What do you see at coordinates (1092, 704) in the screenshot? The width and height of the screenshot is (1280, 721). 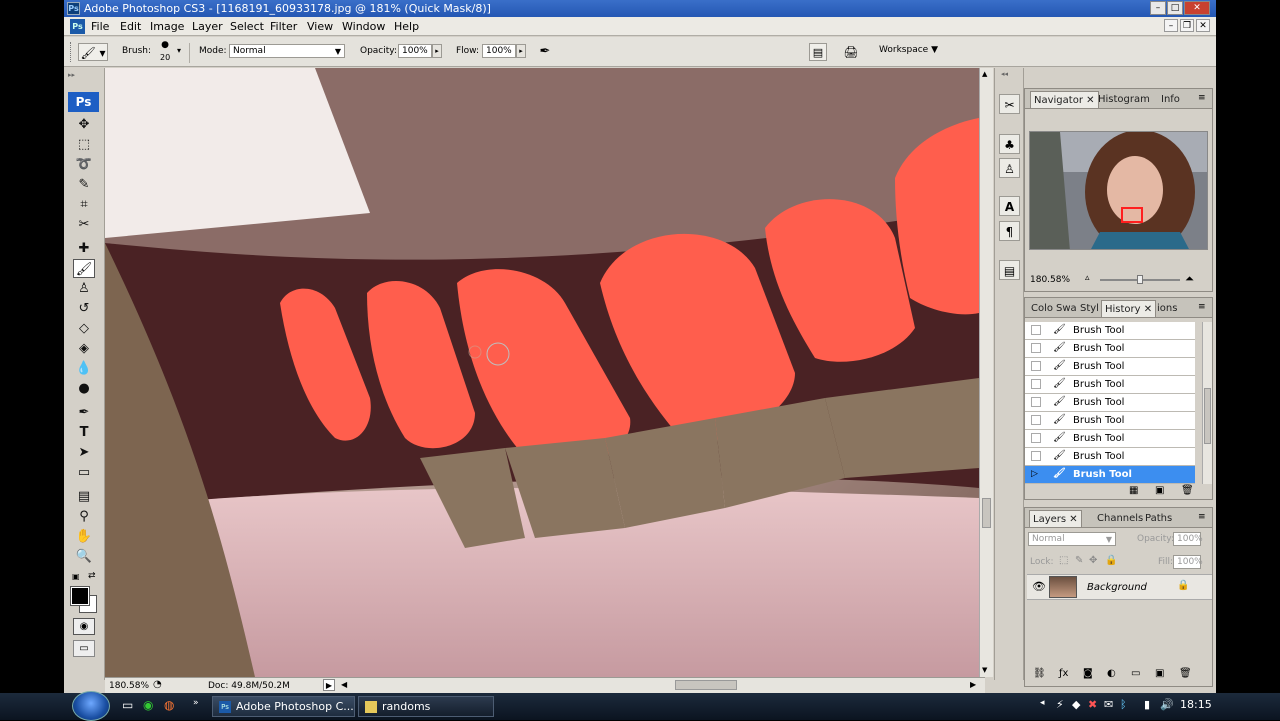 I see `tray-security-icon: ✖` at bounding box center [1092, 704].